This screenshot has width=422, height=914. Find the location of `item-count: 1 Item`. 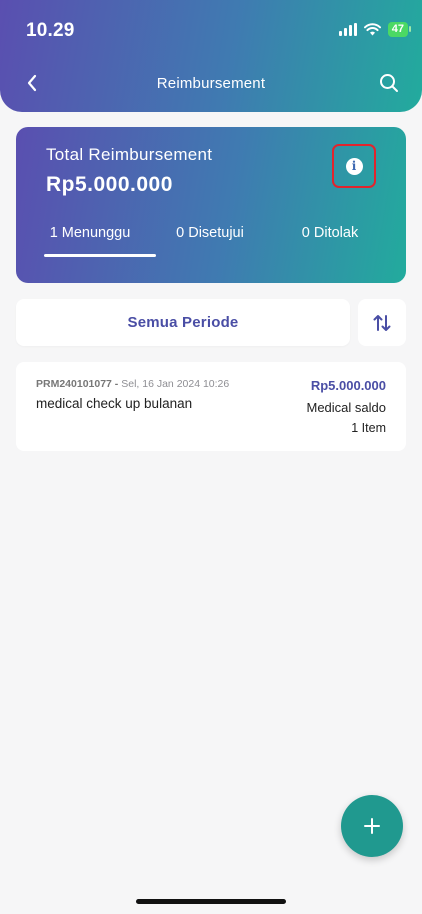

item-count: 1 Item is located at coordinates (368, 428).